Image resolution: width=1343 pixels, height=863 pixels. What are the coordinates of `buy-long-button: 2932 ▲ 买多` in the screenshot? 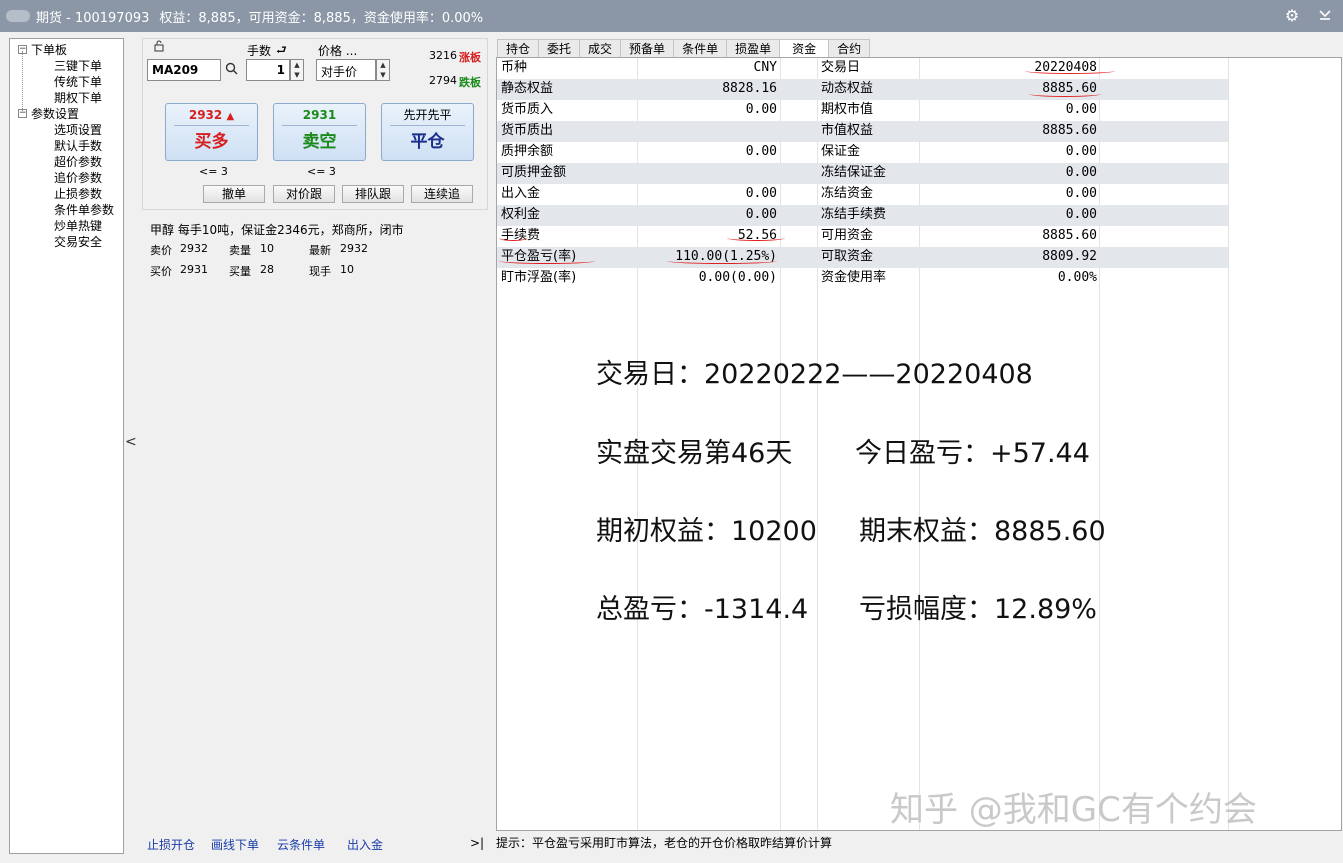 It's located at (211, 132).